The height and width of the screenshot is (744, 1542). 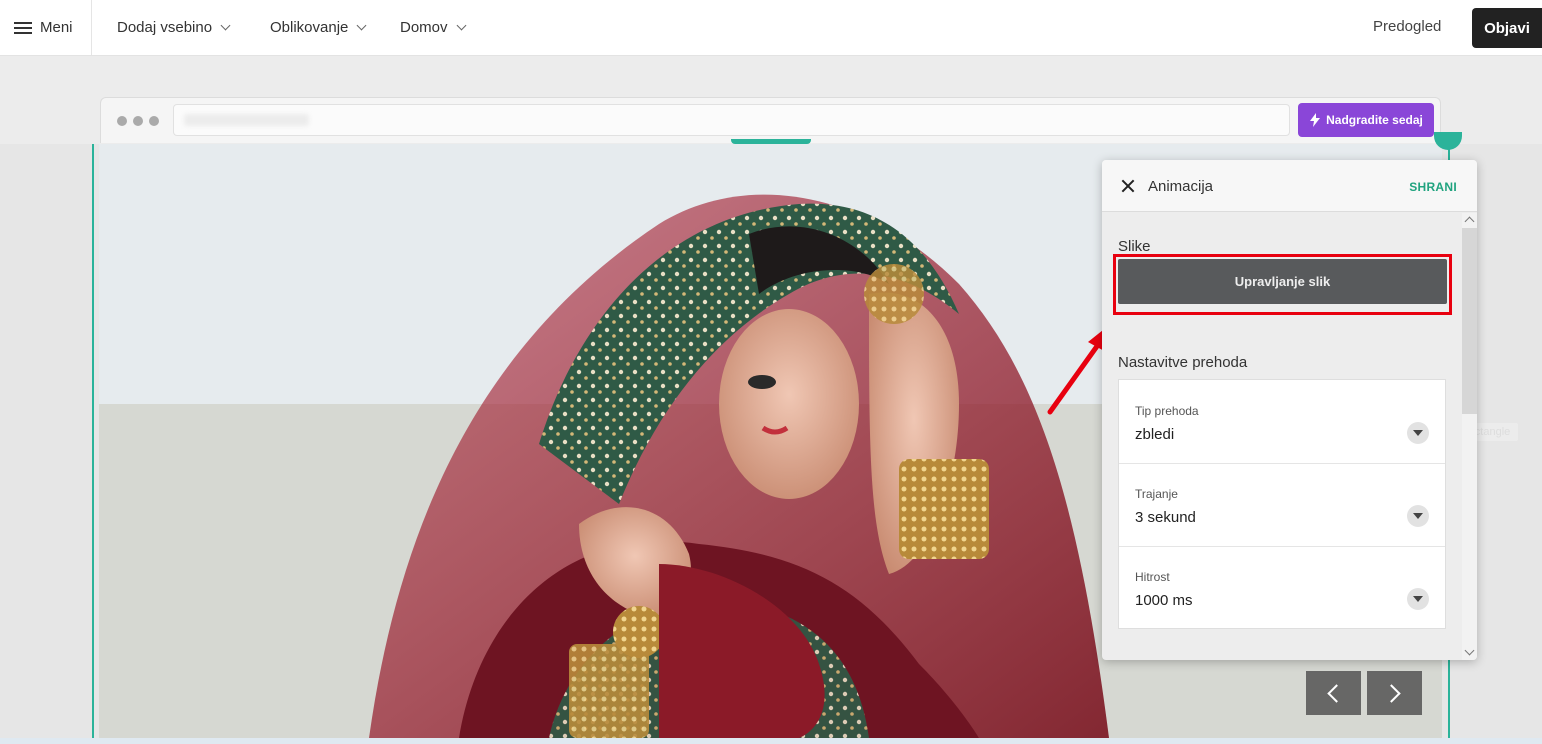 I want to click on section-handle, so click(x=771, y=141).